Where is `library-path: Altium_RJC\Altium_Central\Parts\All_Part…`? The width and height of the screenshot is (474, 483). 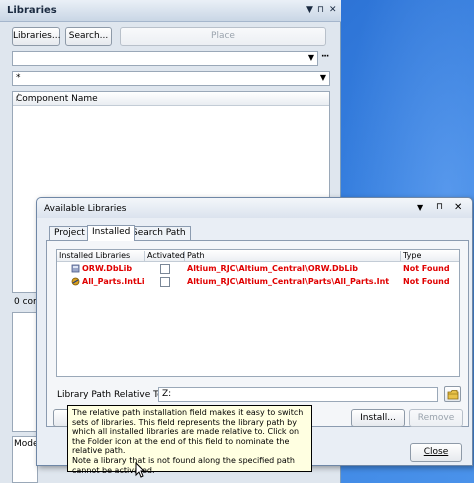
library-path: Altium_RJC\Altium_Central\Parts\All_Part… is located at coordinates (288, 281).